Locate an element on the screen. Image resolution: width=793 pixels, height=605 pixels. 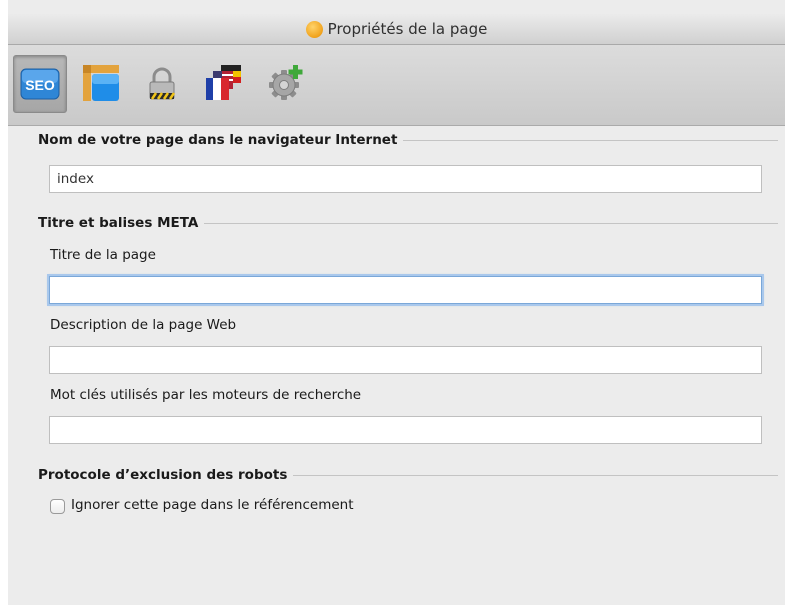
window-title: Propriétés de la page is located at coordinates (407, 29).